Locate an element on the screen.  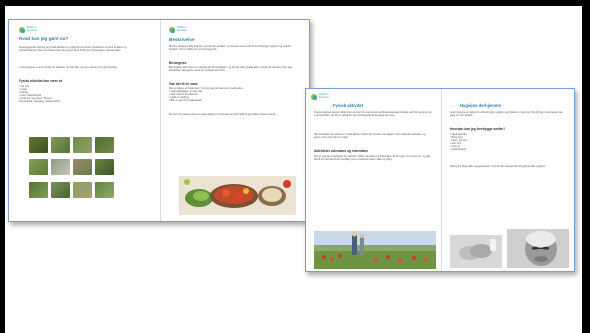
hand-hygiene-photo is located at coordinates (476, 251).